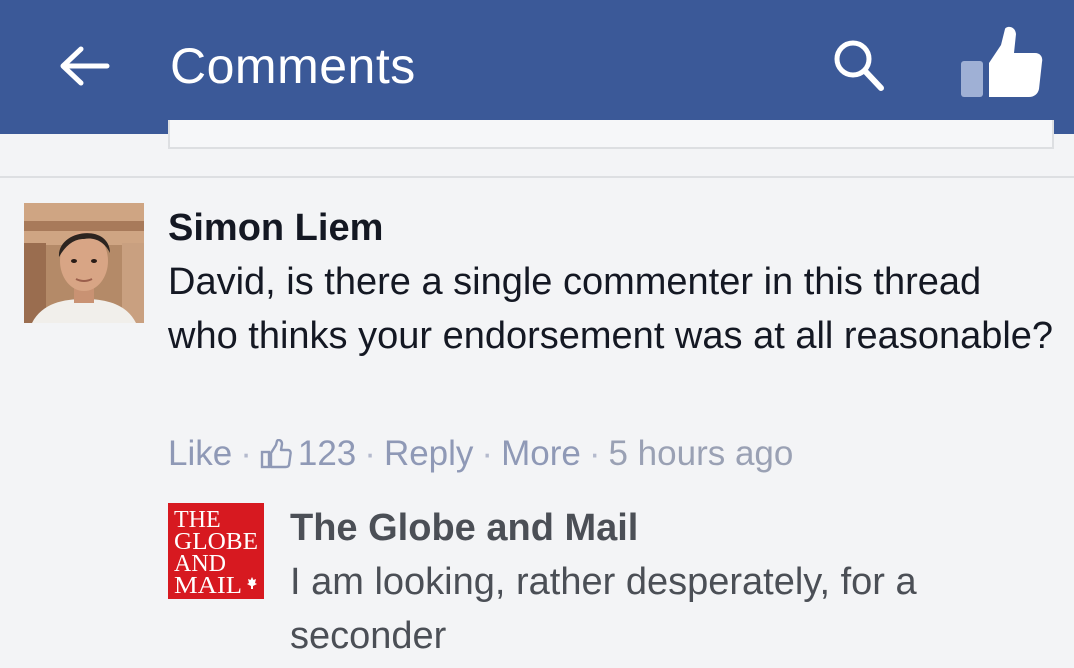 This screenshot has width=1074, height=668. I want to click on like-count: 123, so click(308, 454).